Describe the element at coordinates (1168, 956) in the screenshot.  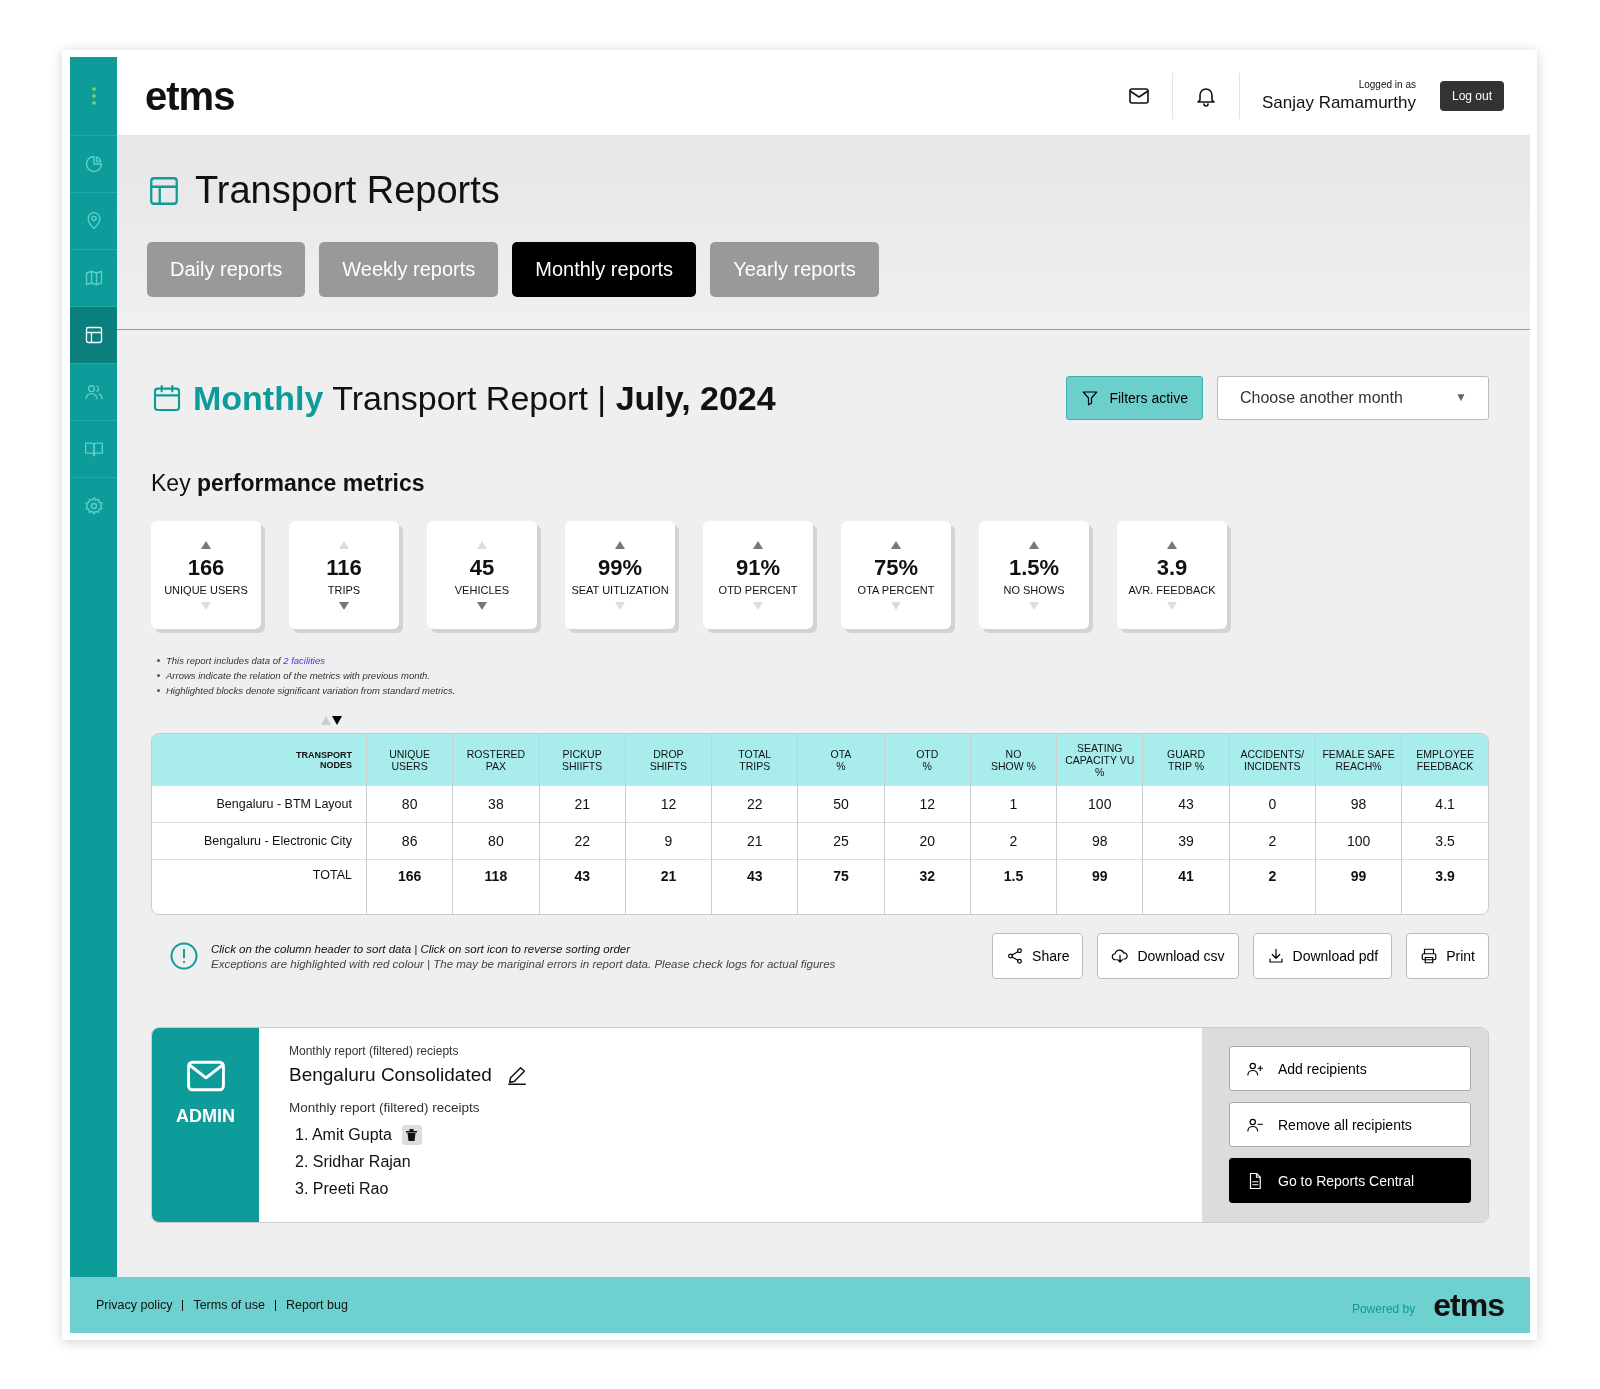
I see `action-button: Download csv` at that location.